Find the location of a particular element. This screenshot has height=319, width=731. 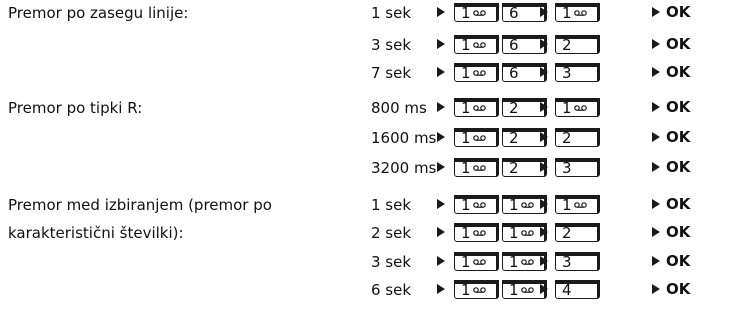

table-row: 6 sek 1 1 4 OK is located at coordinates (365, 291).